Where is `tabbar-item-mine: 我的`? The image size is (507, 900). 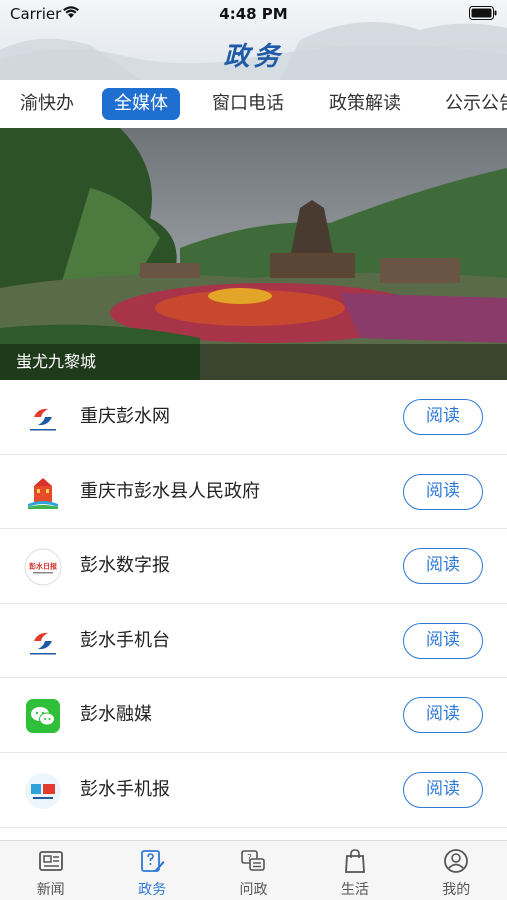 tabbar-item-mine: 我的 is located at coordinates (456, 870).